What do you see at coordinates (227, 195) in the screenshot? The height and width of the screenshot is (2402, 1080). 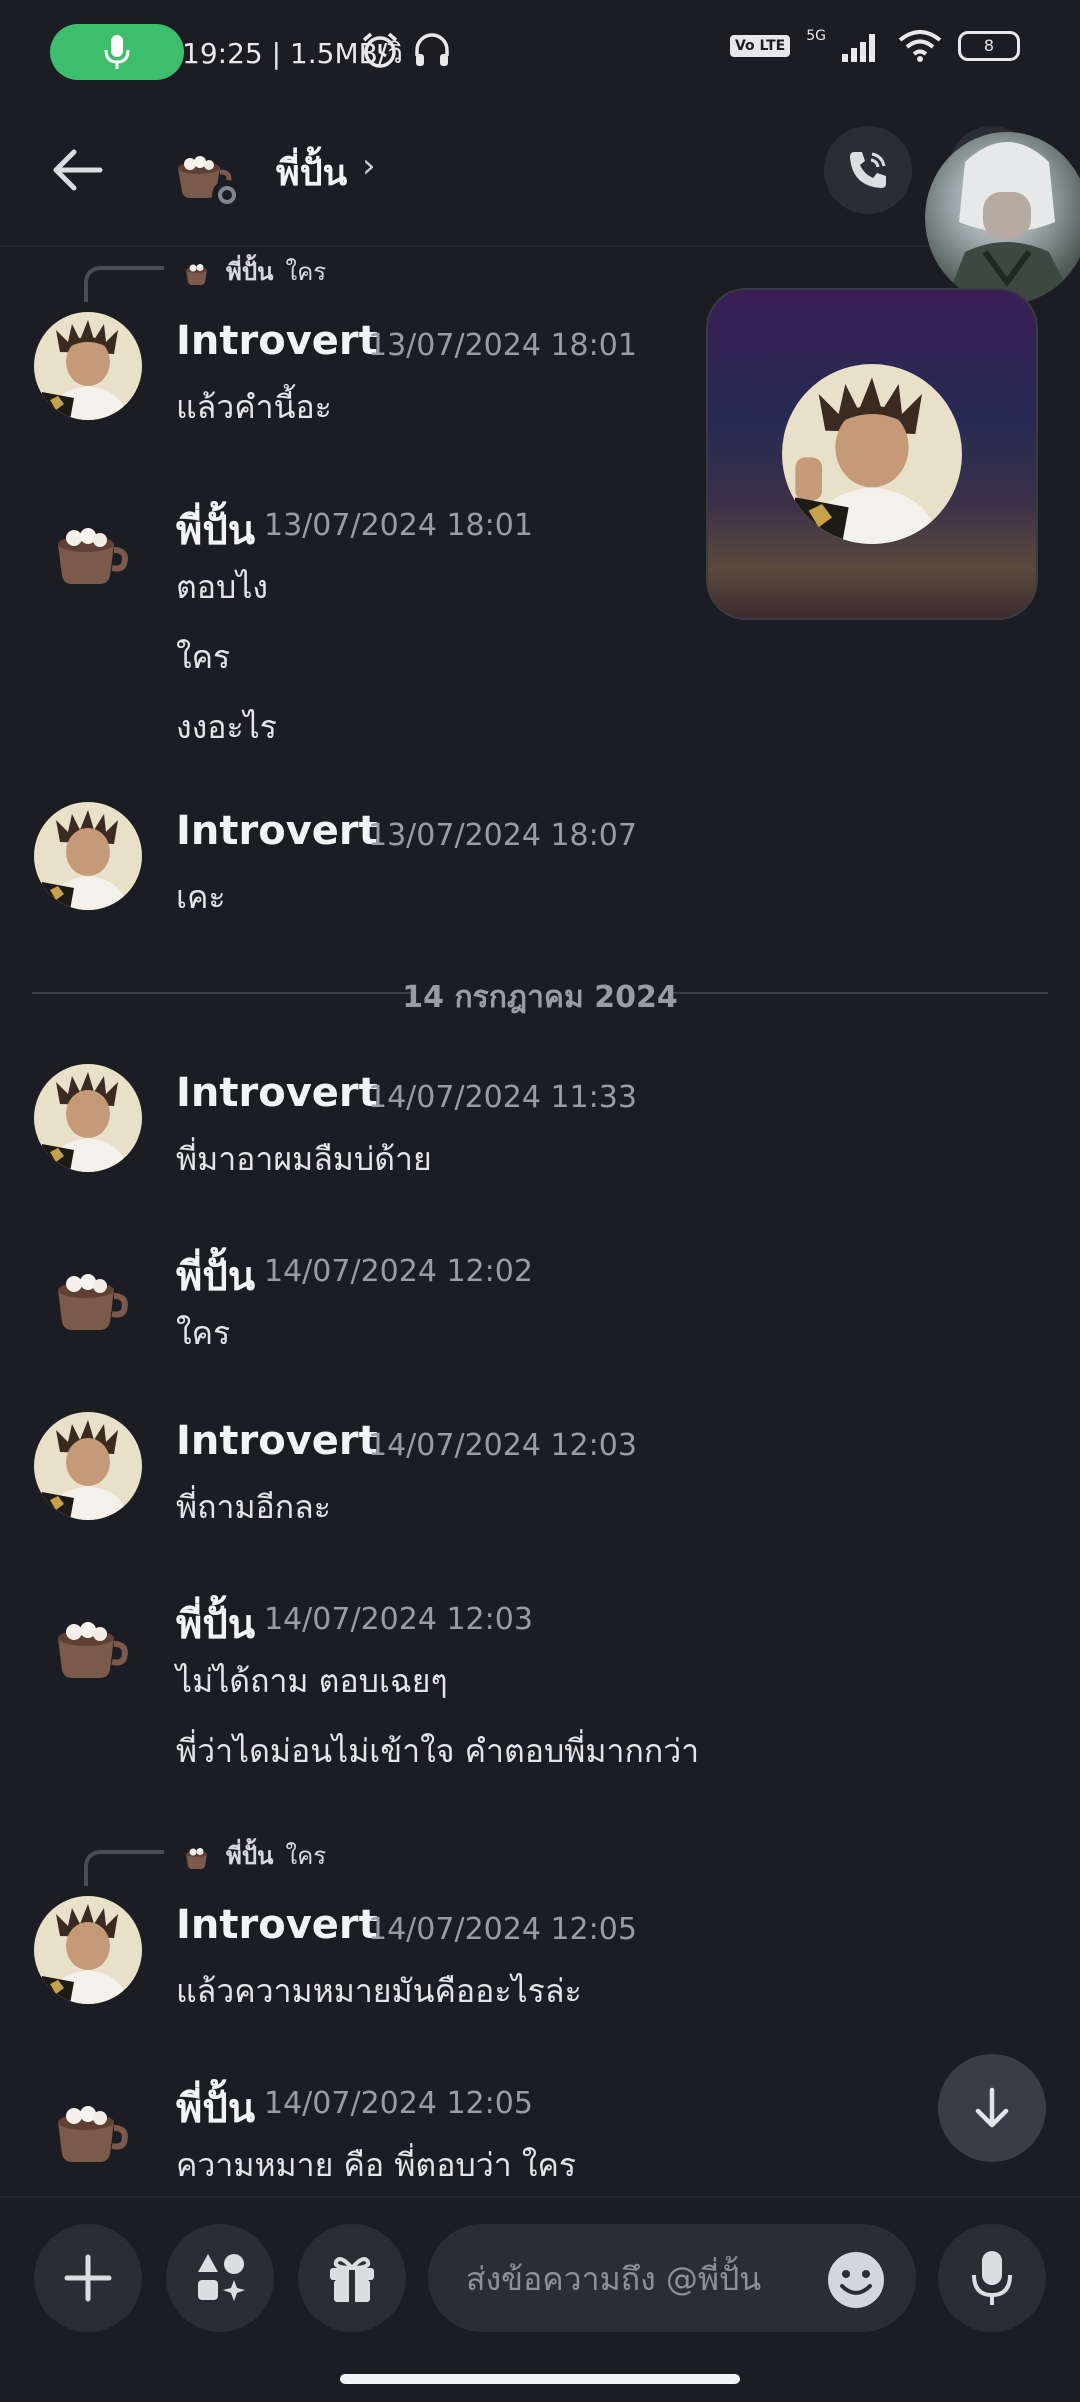 I see `offline-status-indicator` at bounding box center [227, 195].